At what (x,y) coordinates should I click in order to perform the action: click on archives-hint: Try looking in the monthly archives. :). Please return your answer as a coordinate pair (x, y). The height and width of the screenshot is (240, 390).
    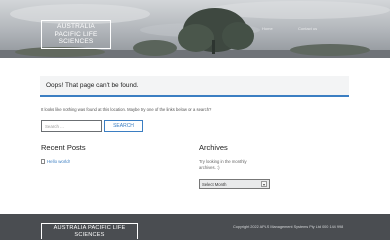
    Looking at the image, I should click on (223, 164).